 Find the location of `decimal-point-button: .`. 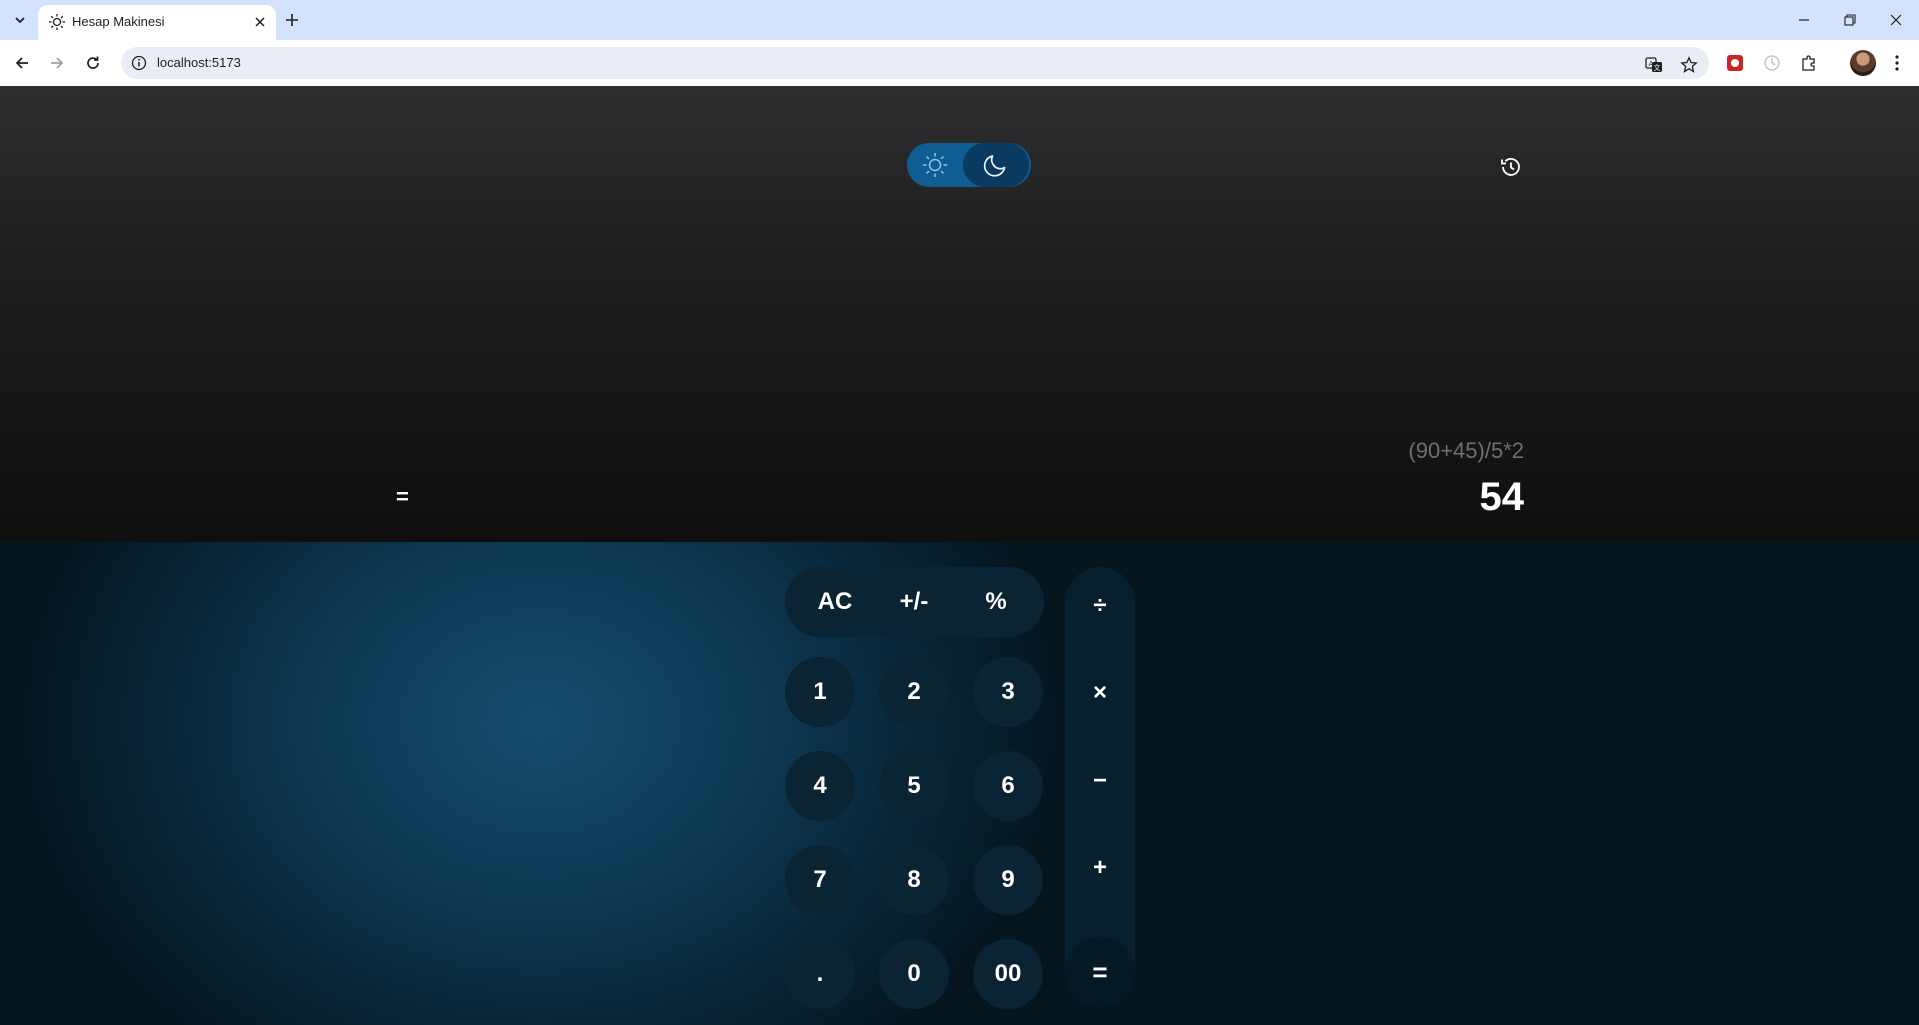

decimal-point-button: . is located at coordinates (820, 974).